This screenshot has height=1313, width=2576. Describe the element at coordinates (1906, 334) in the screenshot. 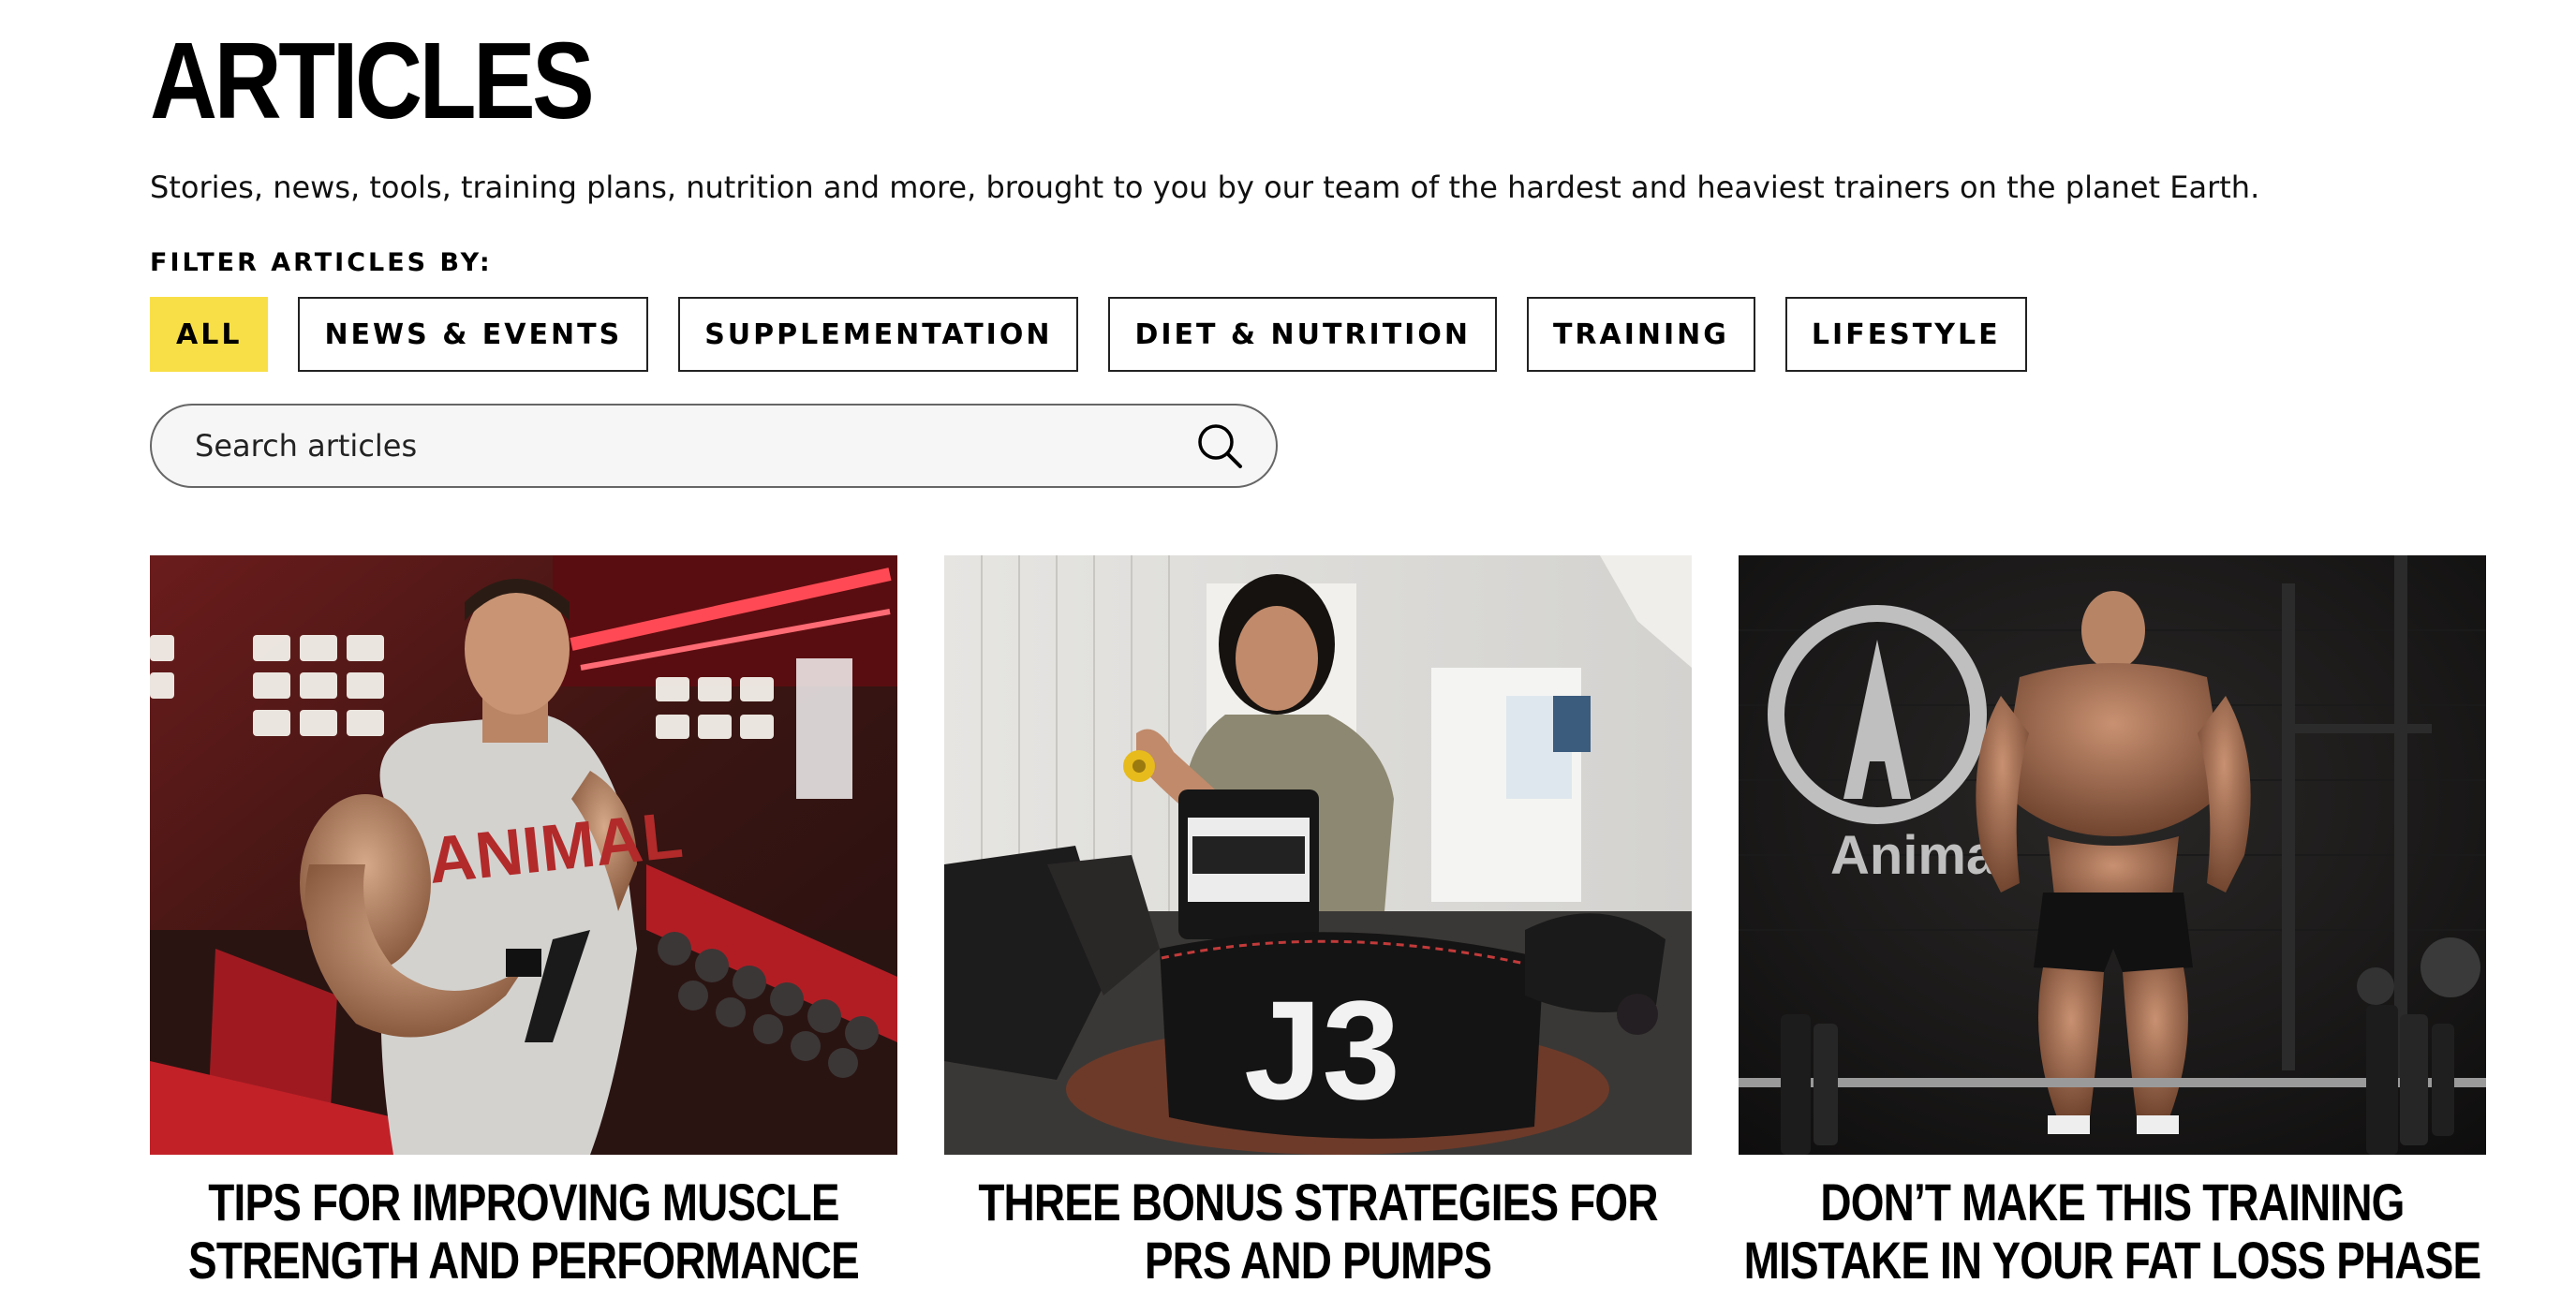

I see `filter-lifestyle-button: LIFESTYLE` at that location.